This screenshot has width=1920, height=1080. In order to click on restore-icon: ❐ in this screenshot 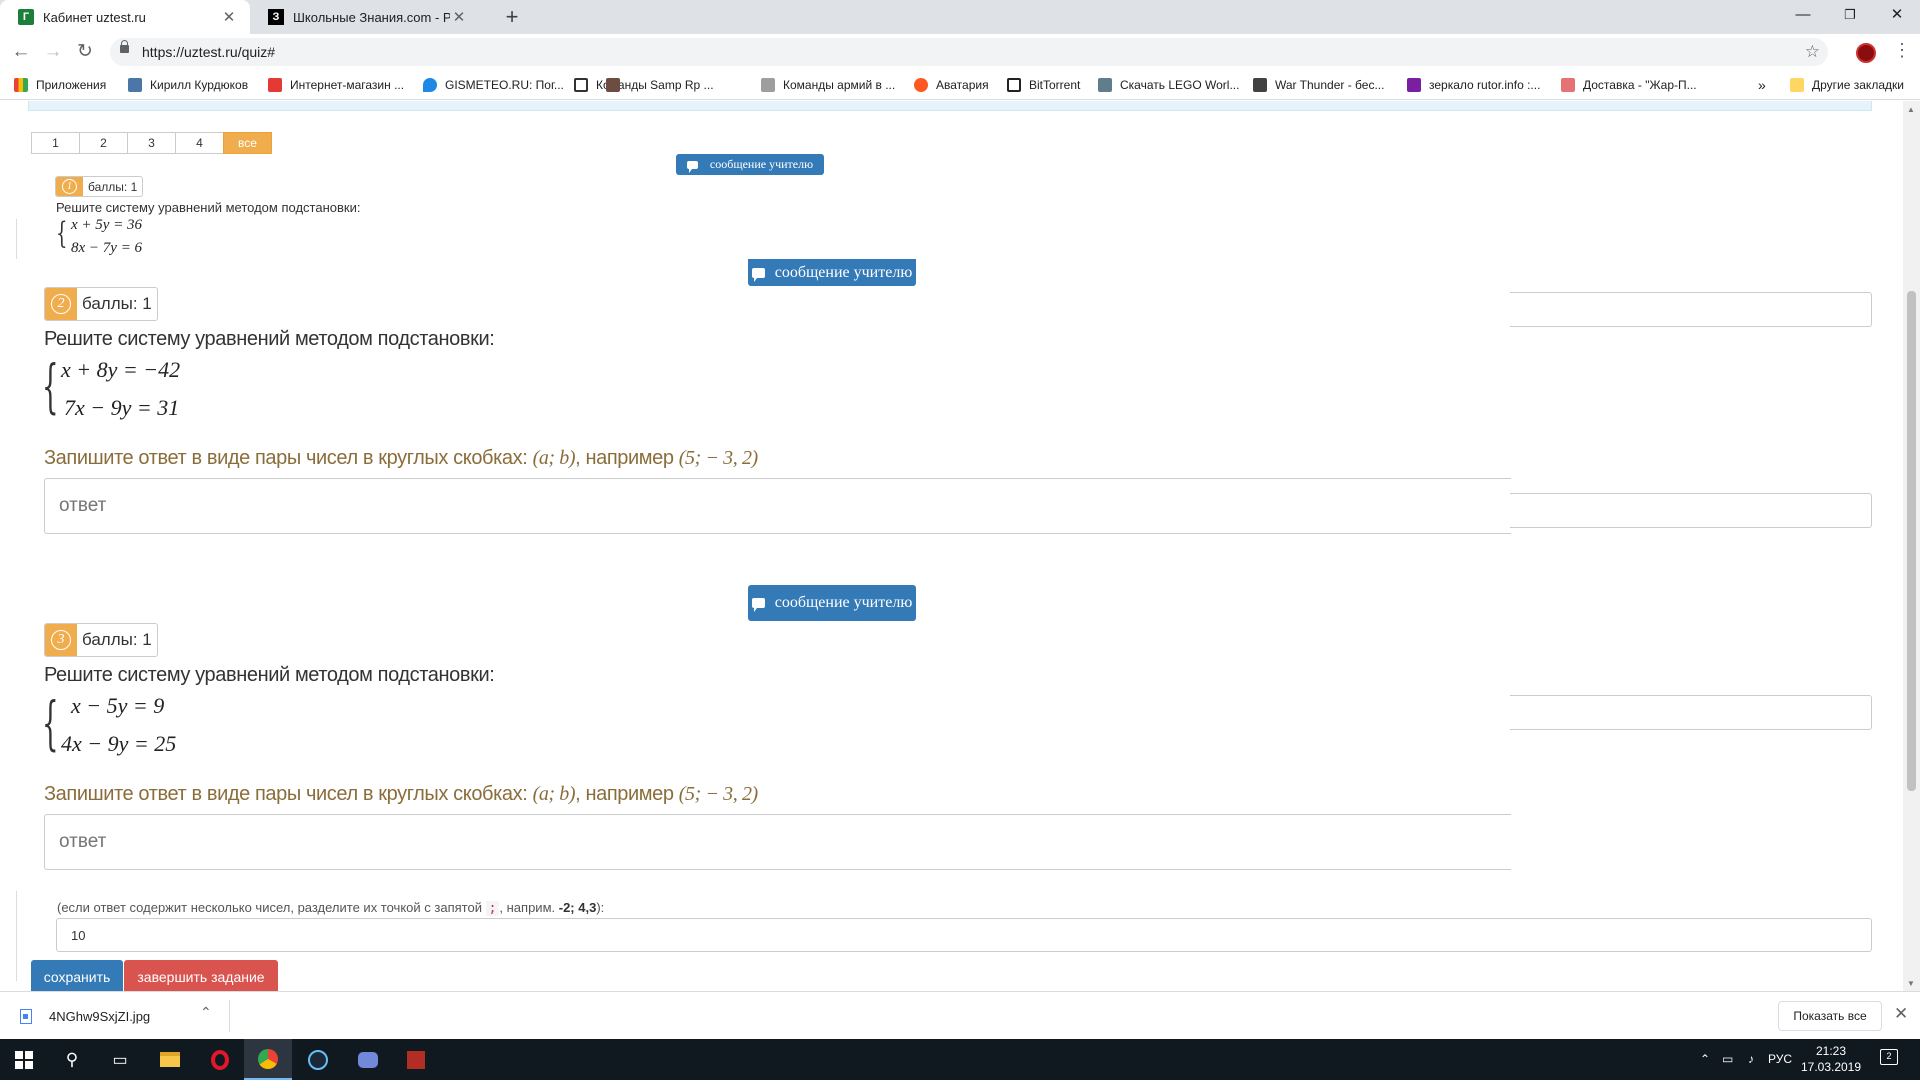, I will do `click(1850, 15)`.